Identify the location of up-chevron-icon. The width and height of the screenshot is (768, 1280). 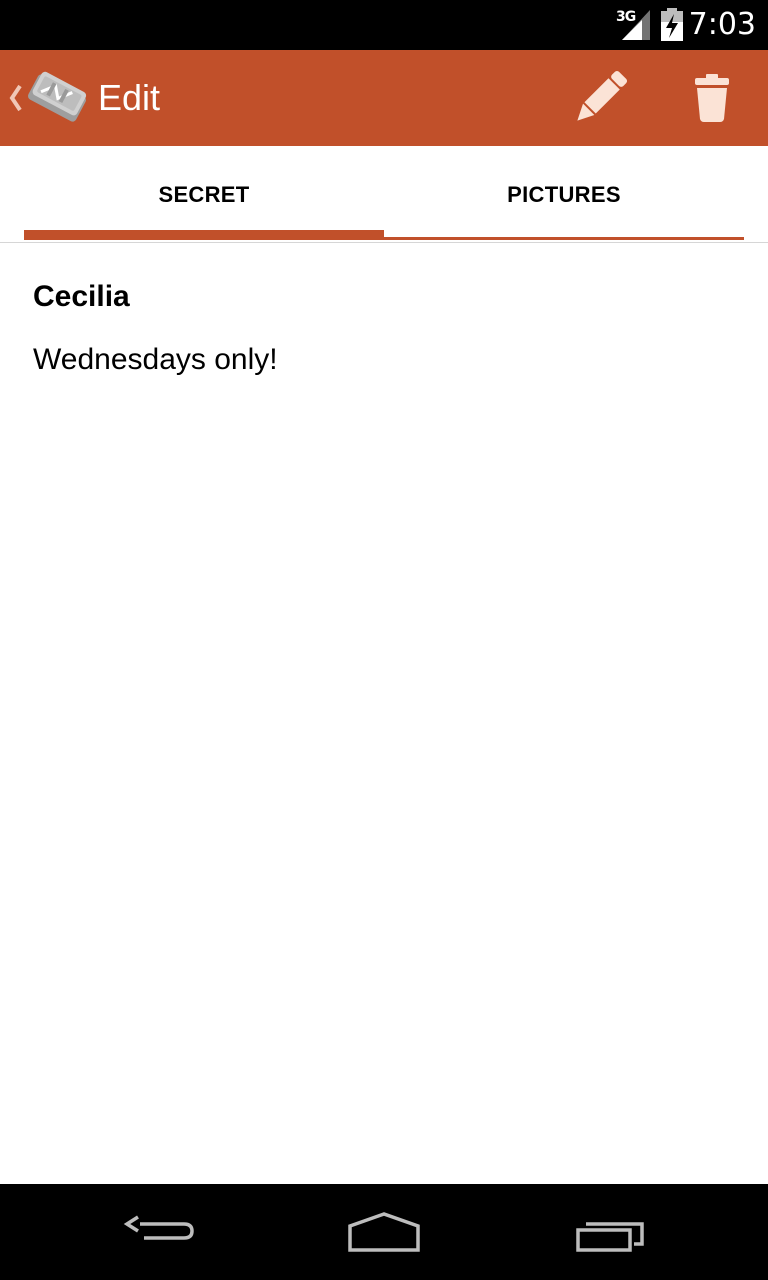
(15, 98).